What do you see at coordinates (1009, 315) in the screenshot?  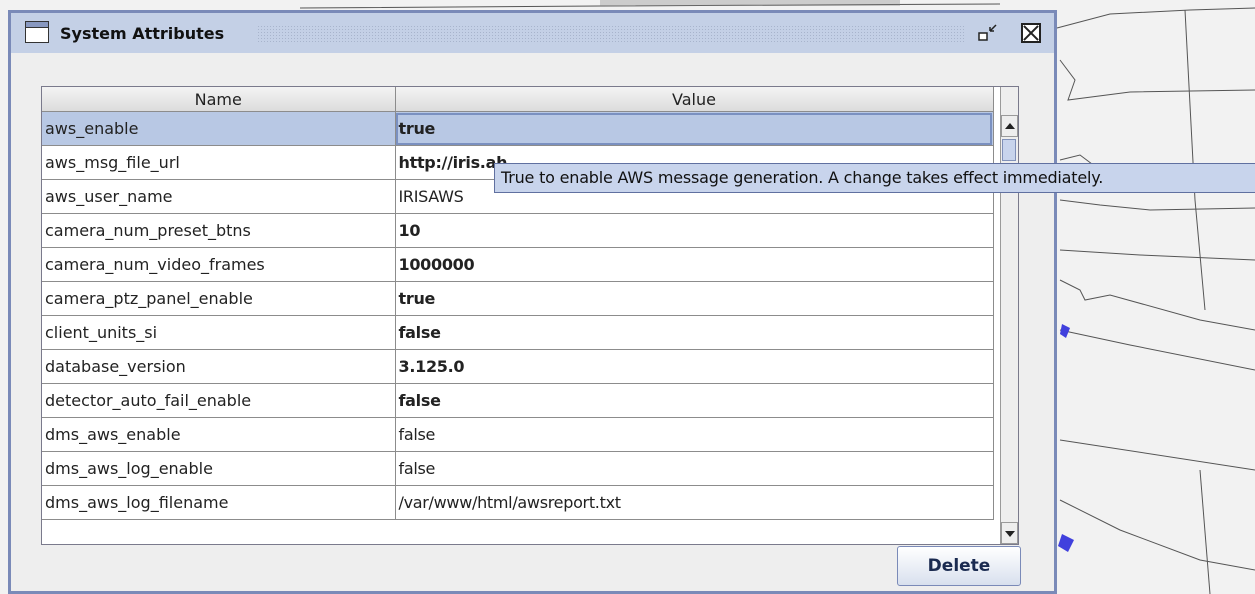 I see `vertical-scrollbar` at bounding box center [1009, 315].